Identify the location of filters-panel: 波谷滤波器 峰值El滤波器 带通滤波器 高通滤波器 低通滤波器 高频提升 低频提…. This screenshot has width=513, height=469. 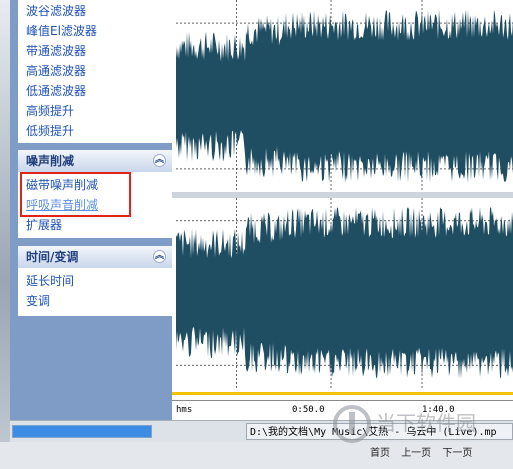
(95, 71).